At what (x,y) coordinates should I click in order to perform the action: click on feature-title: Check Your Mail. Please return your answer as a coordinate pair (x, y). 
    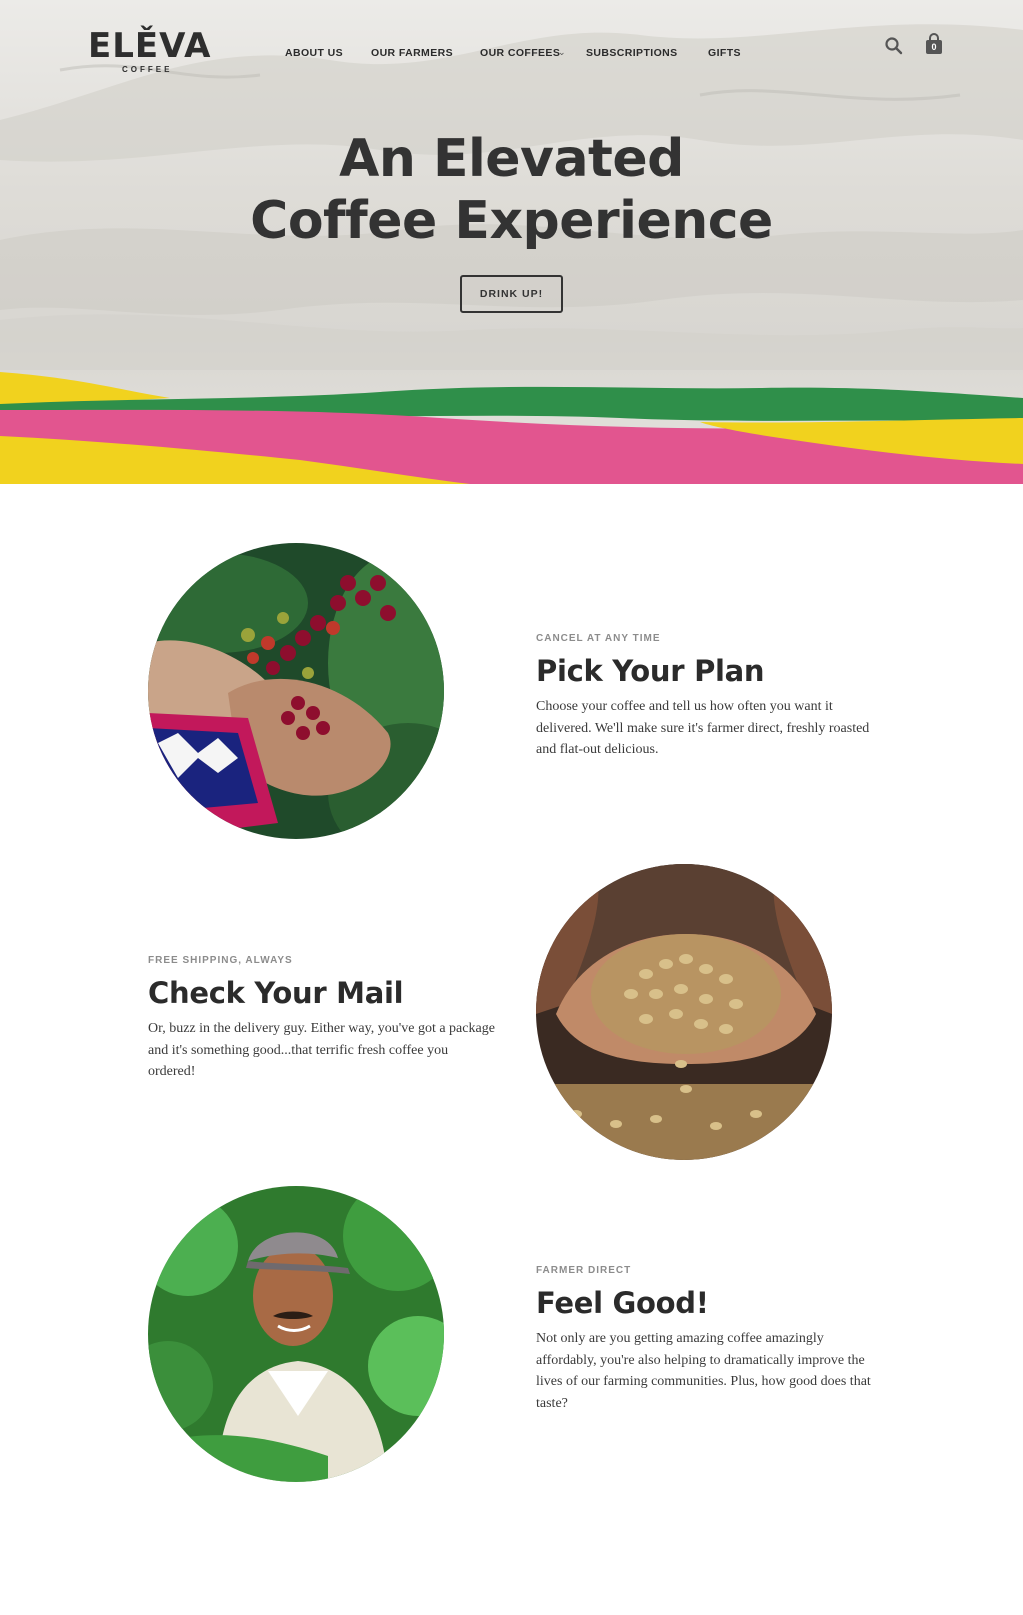
    Looking at the image, I should click on (276, 993).